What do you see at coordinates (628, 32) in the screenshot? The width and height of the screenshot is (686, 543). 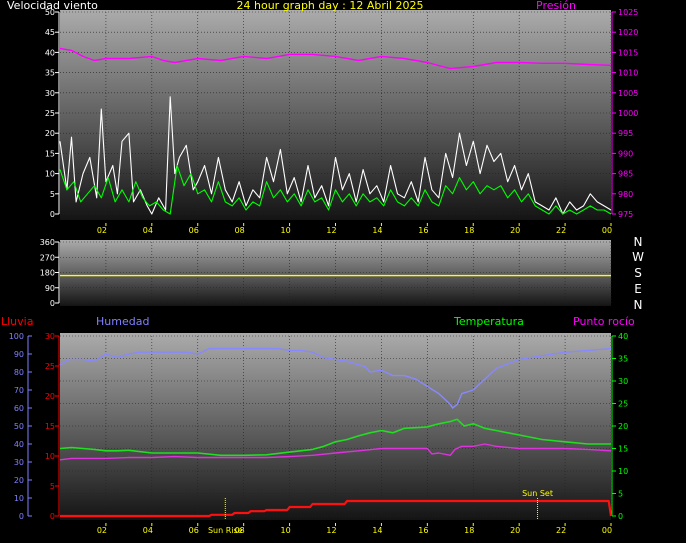 I see `pressure-right-tick-label: 1020` at bounding box center [628, 32].